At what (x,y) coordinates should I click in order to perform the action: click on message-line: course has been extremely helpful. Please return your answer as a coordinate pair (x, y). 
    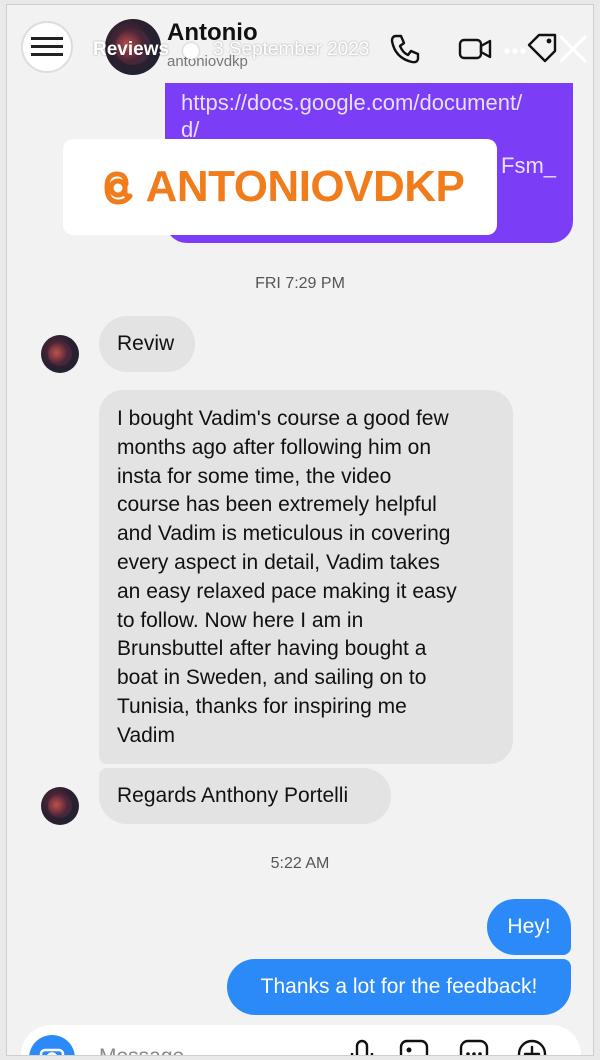
    Looking at the image, I should click on (277, 505).